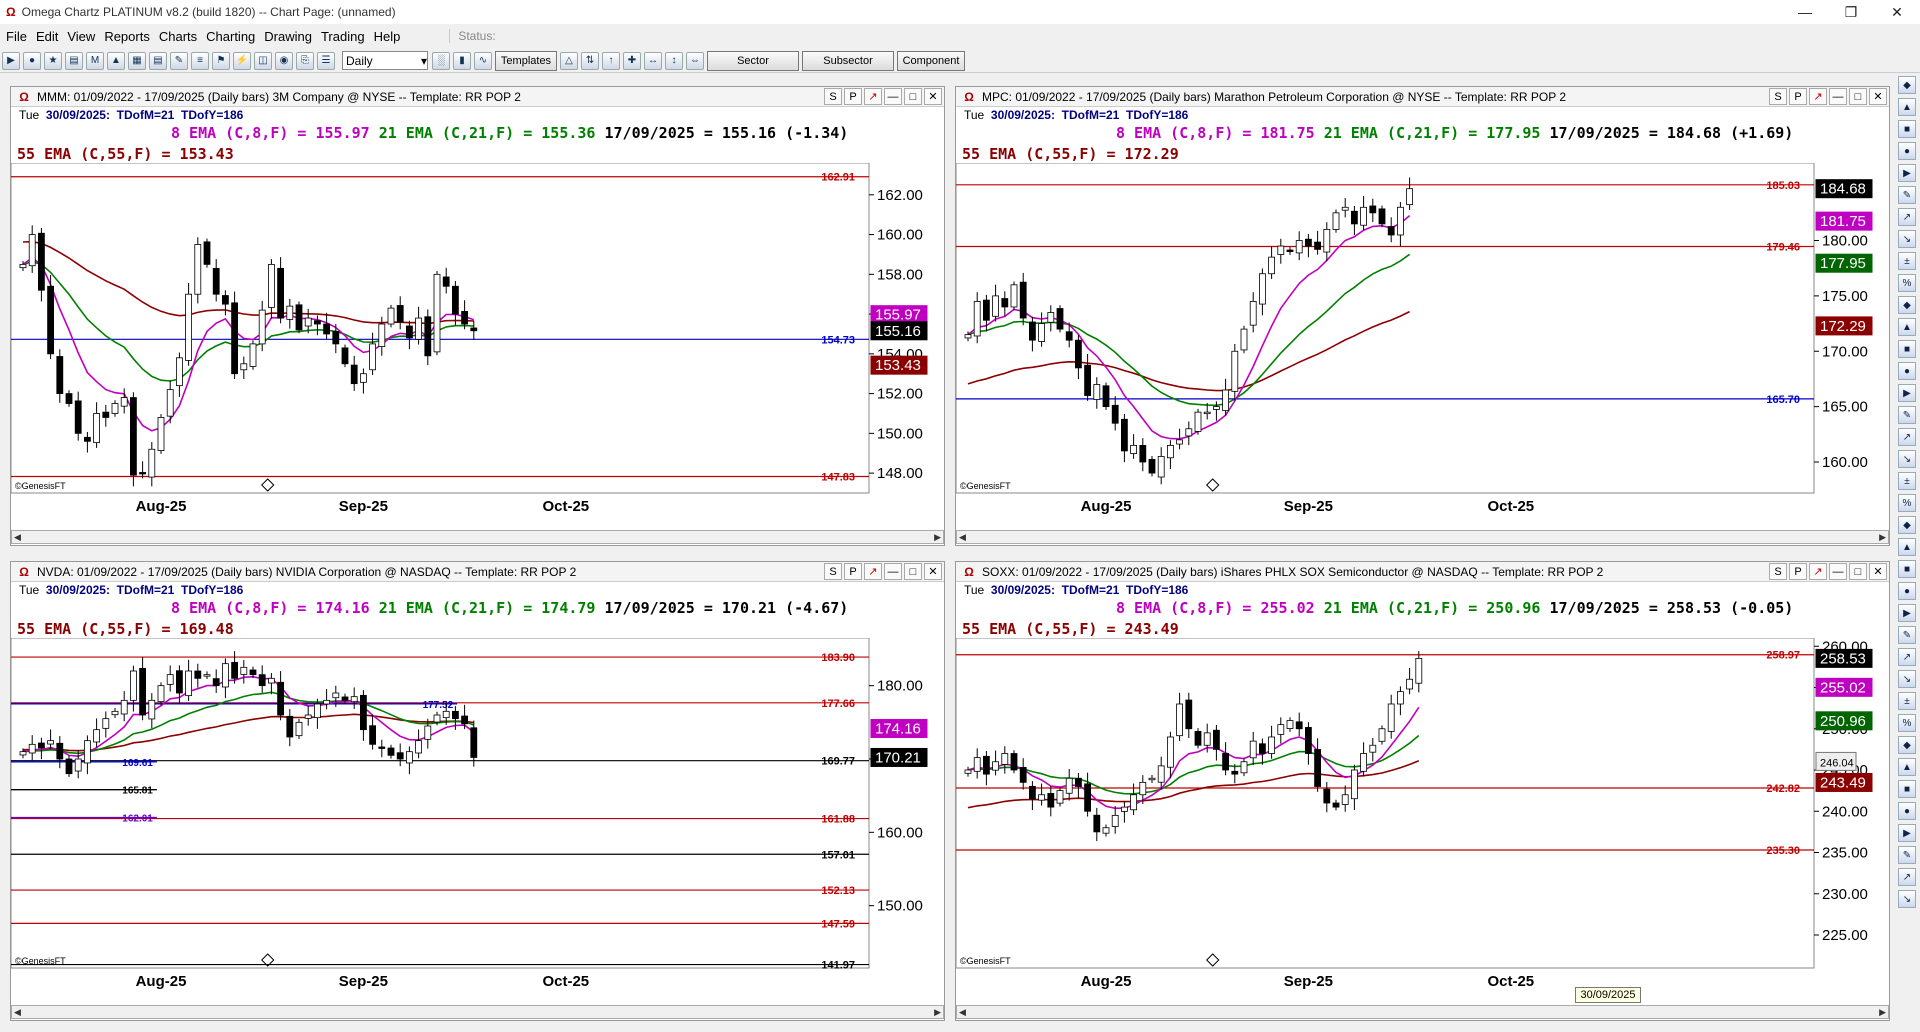 The width and height of the screenshot is (1920, 1032). Describe the element at coordinates (695, 60) in the screenshot. I see `compress-icon: ⇔` at that location.